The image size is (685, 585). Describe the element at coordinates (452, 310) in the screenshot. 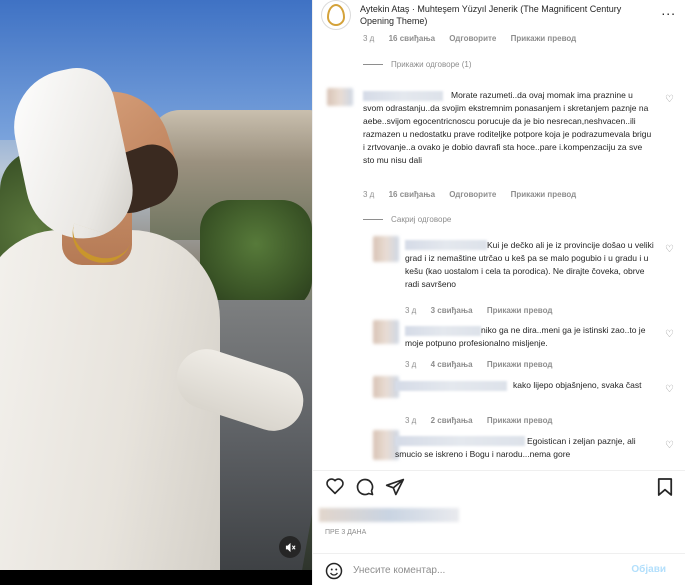

I see `reply-likes: 3 свиђања` at that location.